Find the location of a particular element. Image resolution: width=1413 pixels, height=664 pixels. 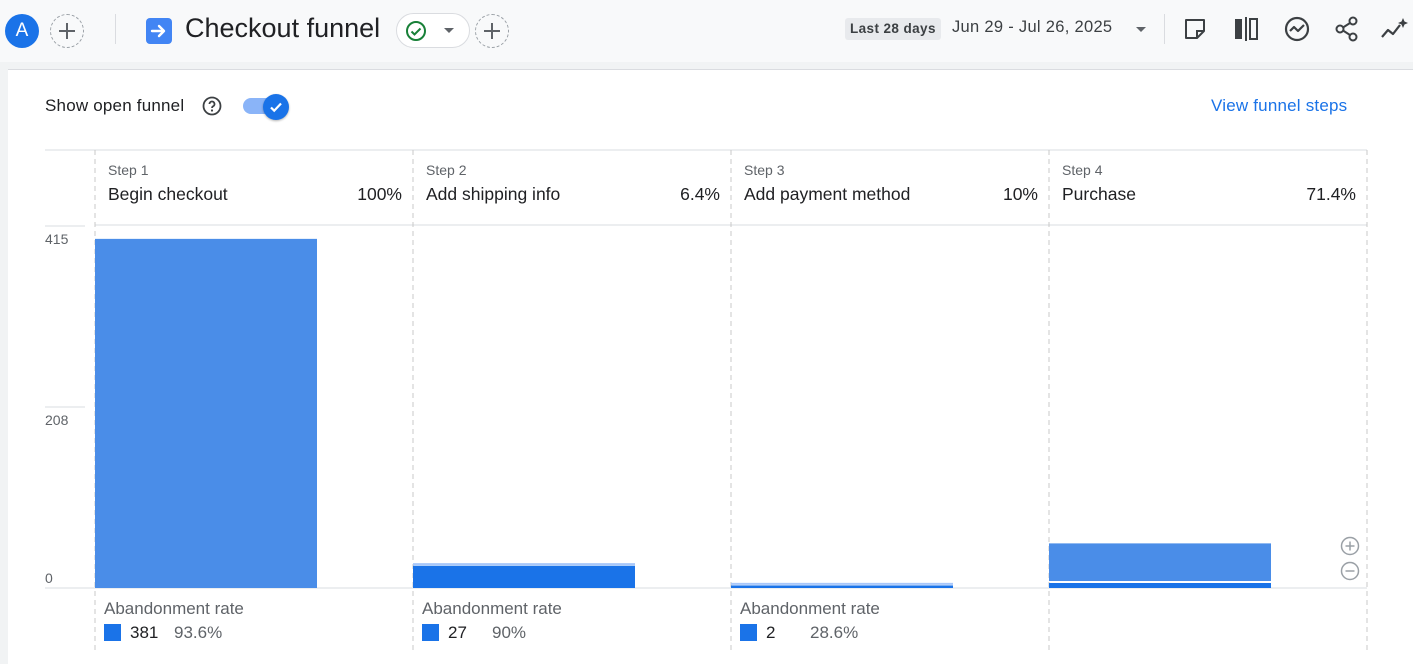

step-name: Purchase is located at coordinates (1099, 194).